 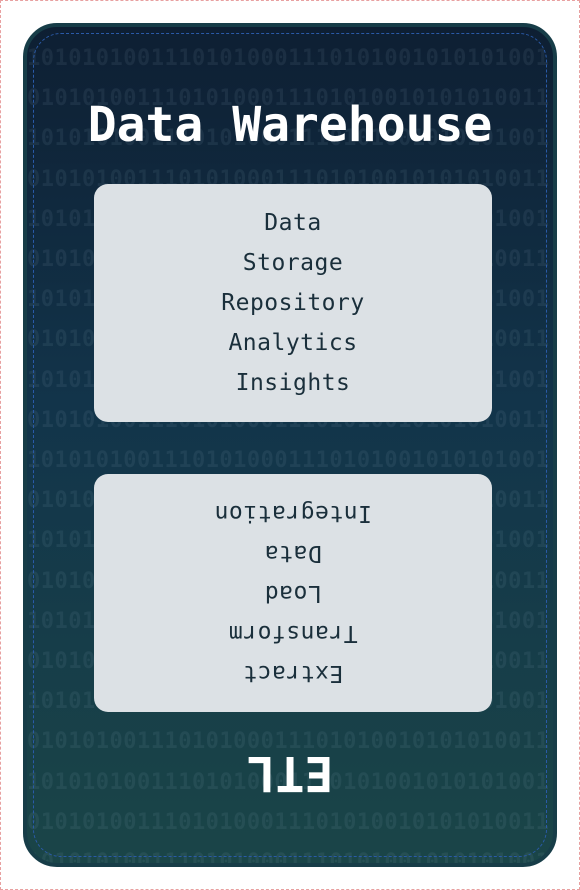 What do you see at coordinates (293, 633) in the screenshot?
I see `bottom-word: Transform` at bounding box center [293, 633].